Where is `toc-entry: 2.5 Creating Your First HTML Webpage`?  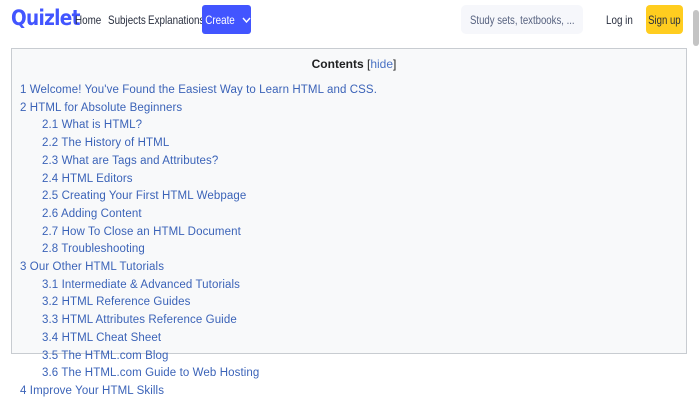
toc-entry: 2.5 Creating Your First HTML Webpage is located at coordinates (144, 196).